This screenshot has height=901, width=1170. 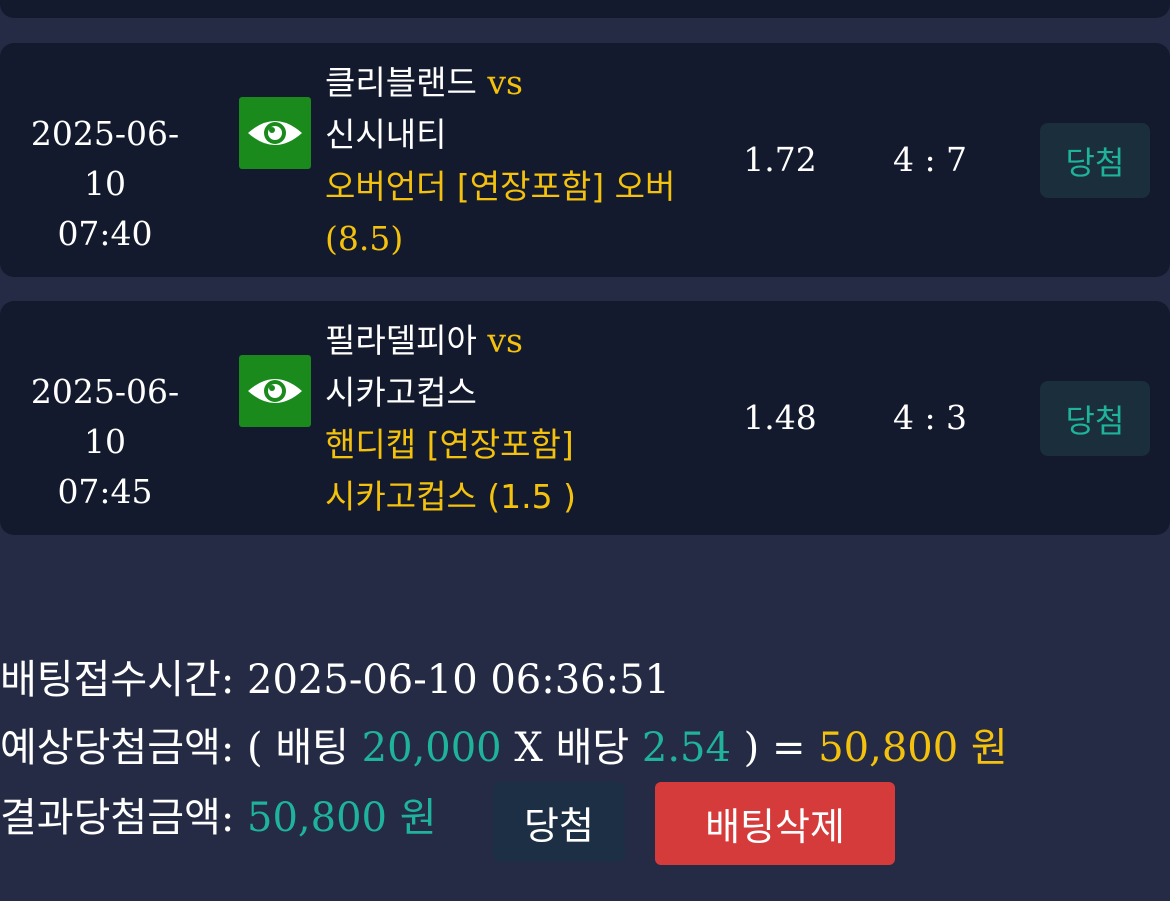 What do you see at coordinates (110, 680) in the screenshot?
I see `bet-time-label: 배팅접수시간` at bounding box center [110, 680].